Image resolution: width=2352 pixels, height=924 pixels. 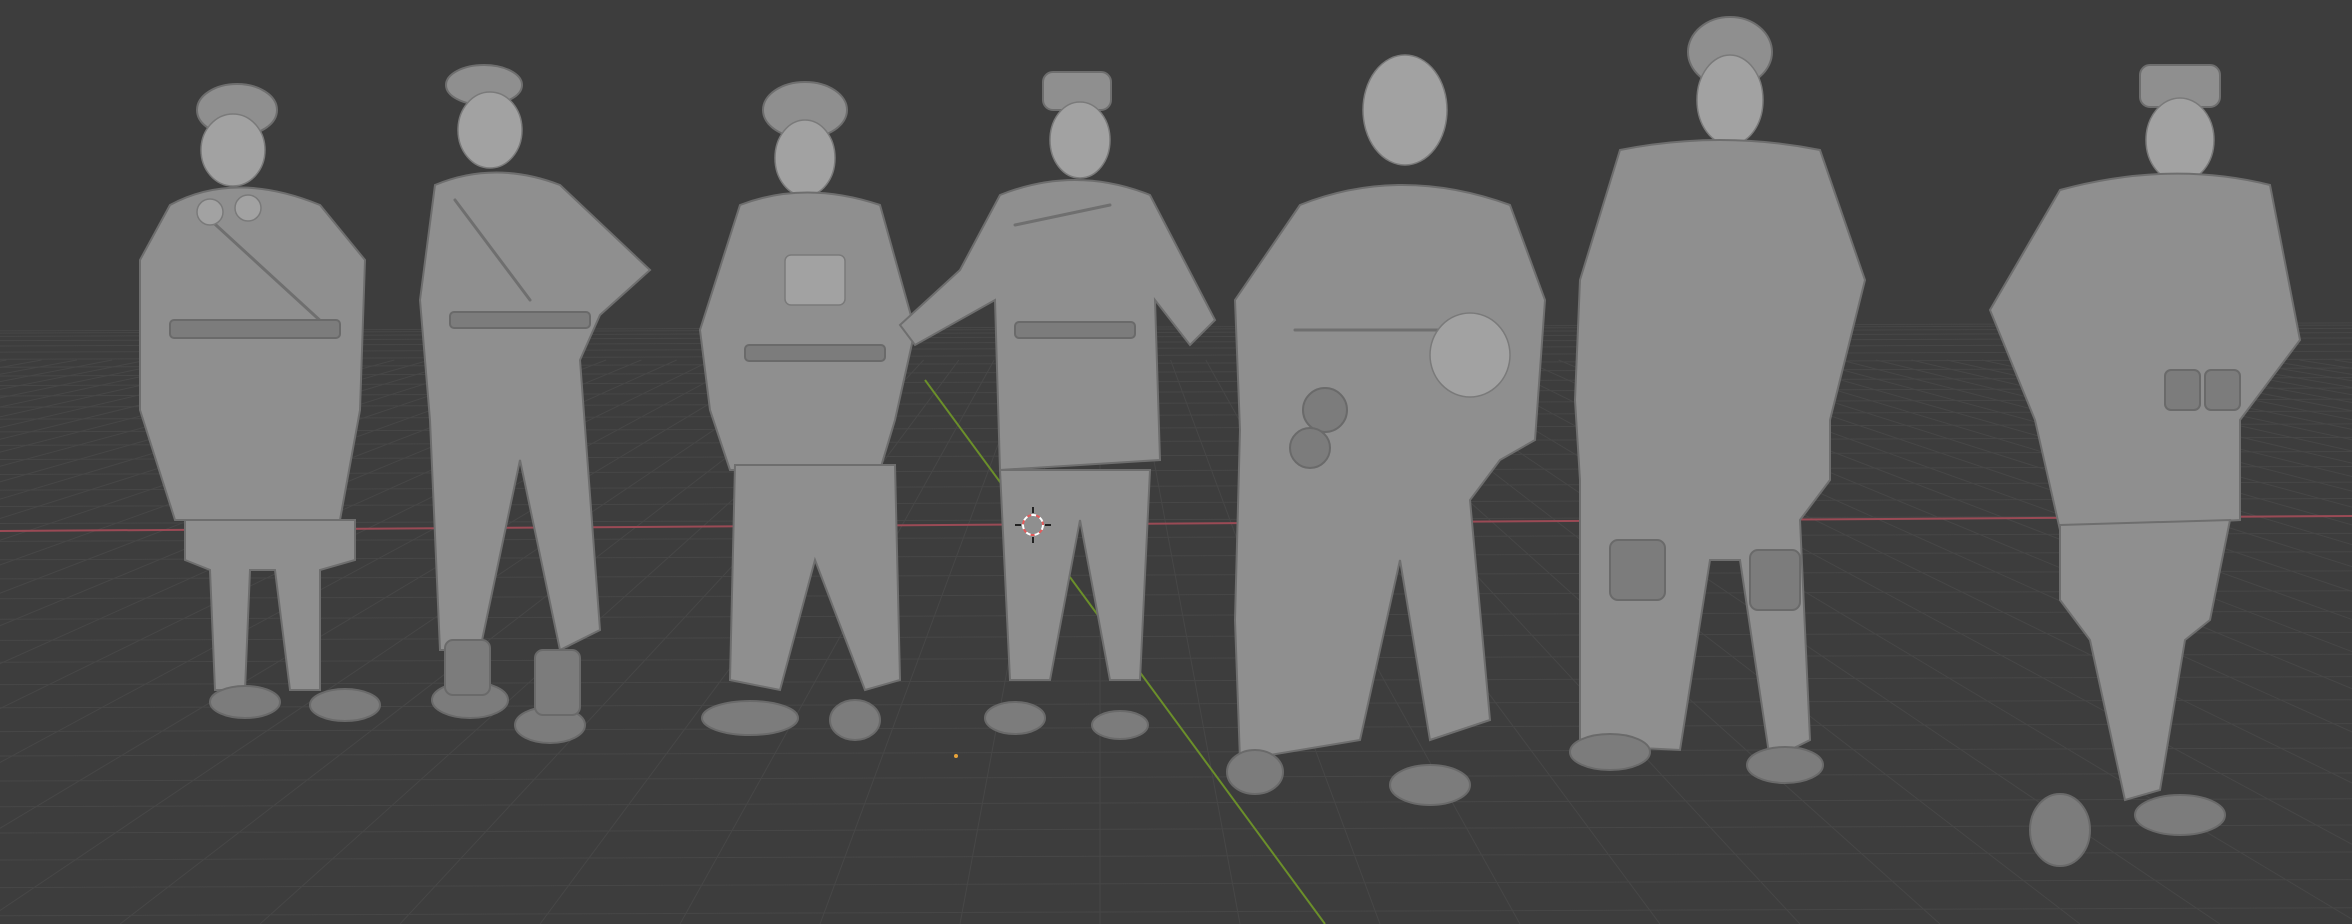 What do you see at coordinates (535, 404) in the screenshot?
I see `figure-soldier-coverall-goggles` at bounding box center [535, 404].